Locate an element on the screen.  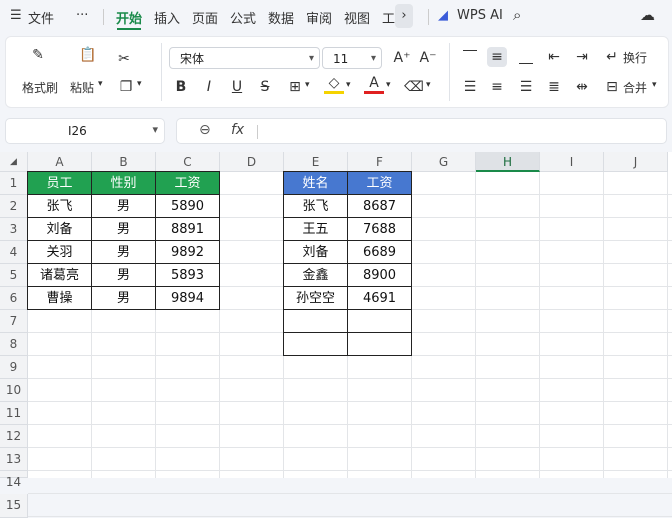
column-header-f: F is located at coordinates (380, 162).